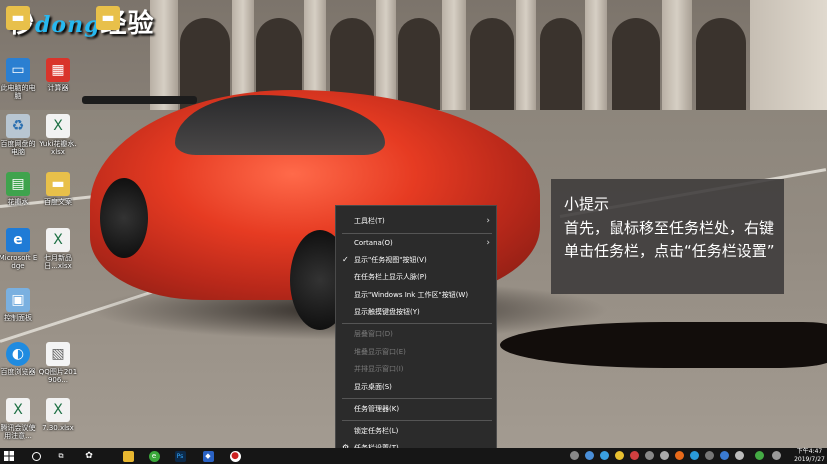 The width and height of the screenshot is (827, 464). I want to click on menu-item-cortana: Cortana(O) ›, so click(416, 243).